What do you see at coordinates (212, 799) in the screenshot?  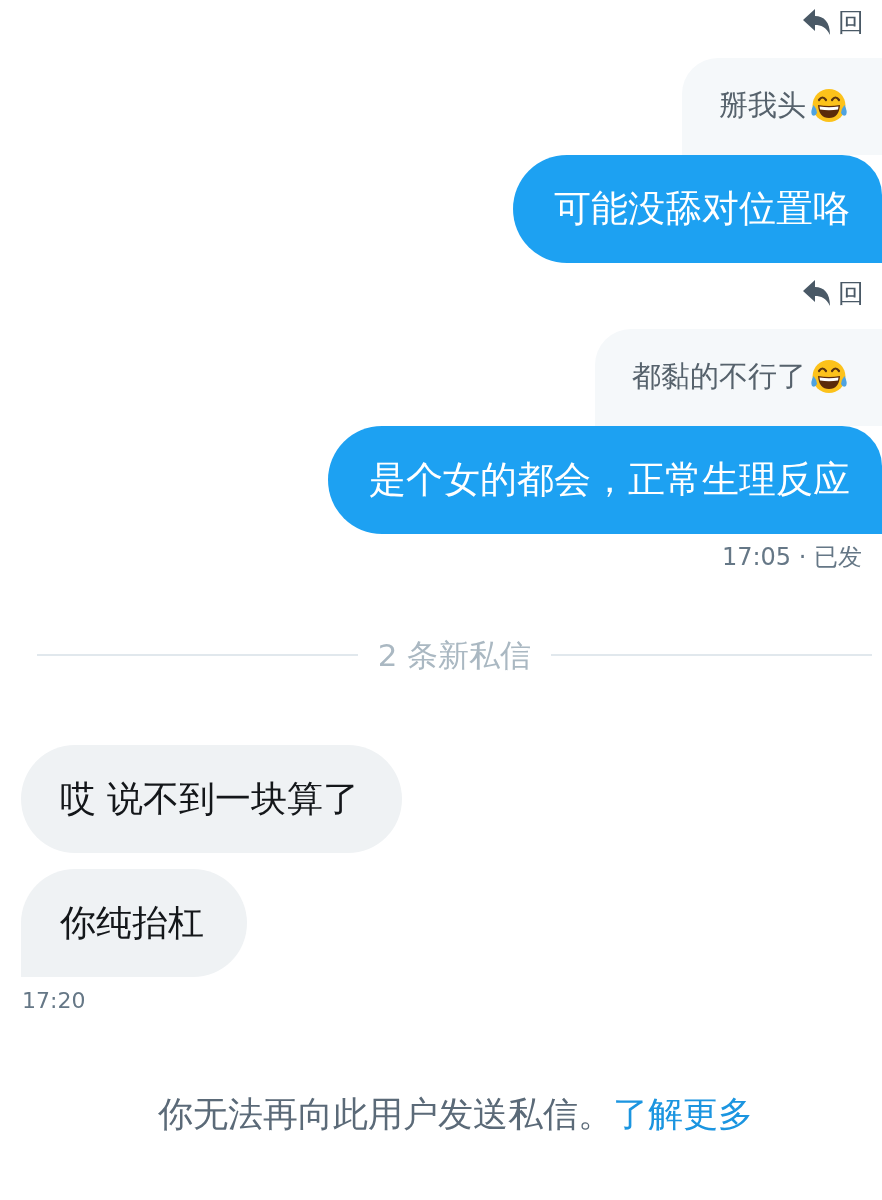 I see `received-message-bubble: 哎 说不到一块算了` at bounding box center [212, 799].